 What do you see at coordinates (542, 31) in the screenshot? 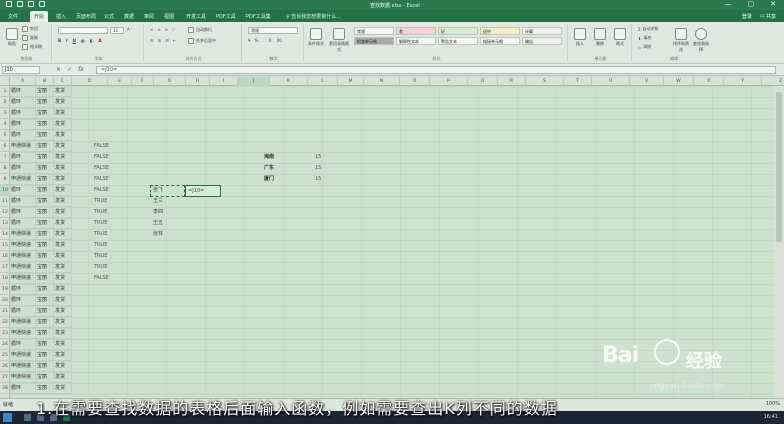
I see `style-calculation: 计算` at bounding box center [542, 31].